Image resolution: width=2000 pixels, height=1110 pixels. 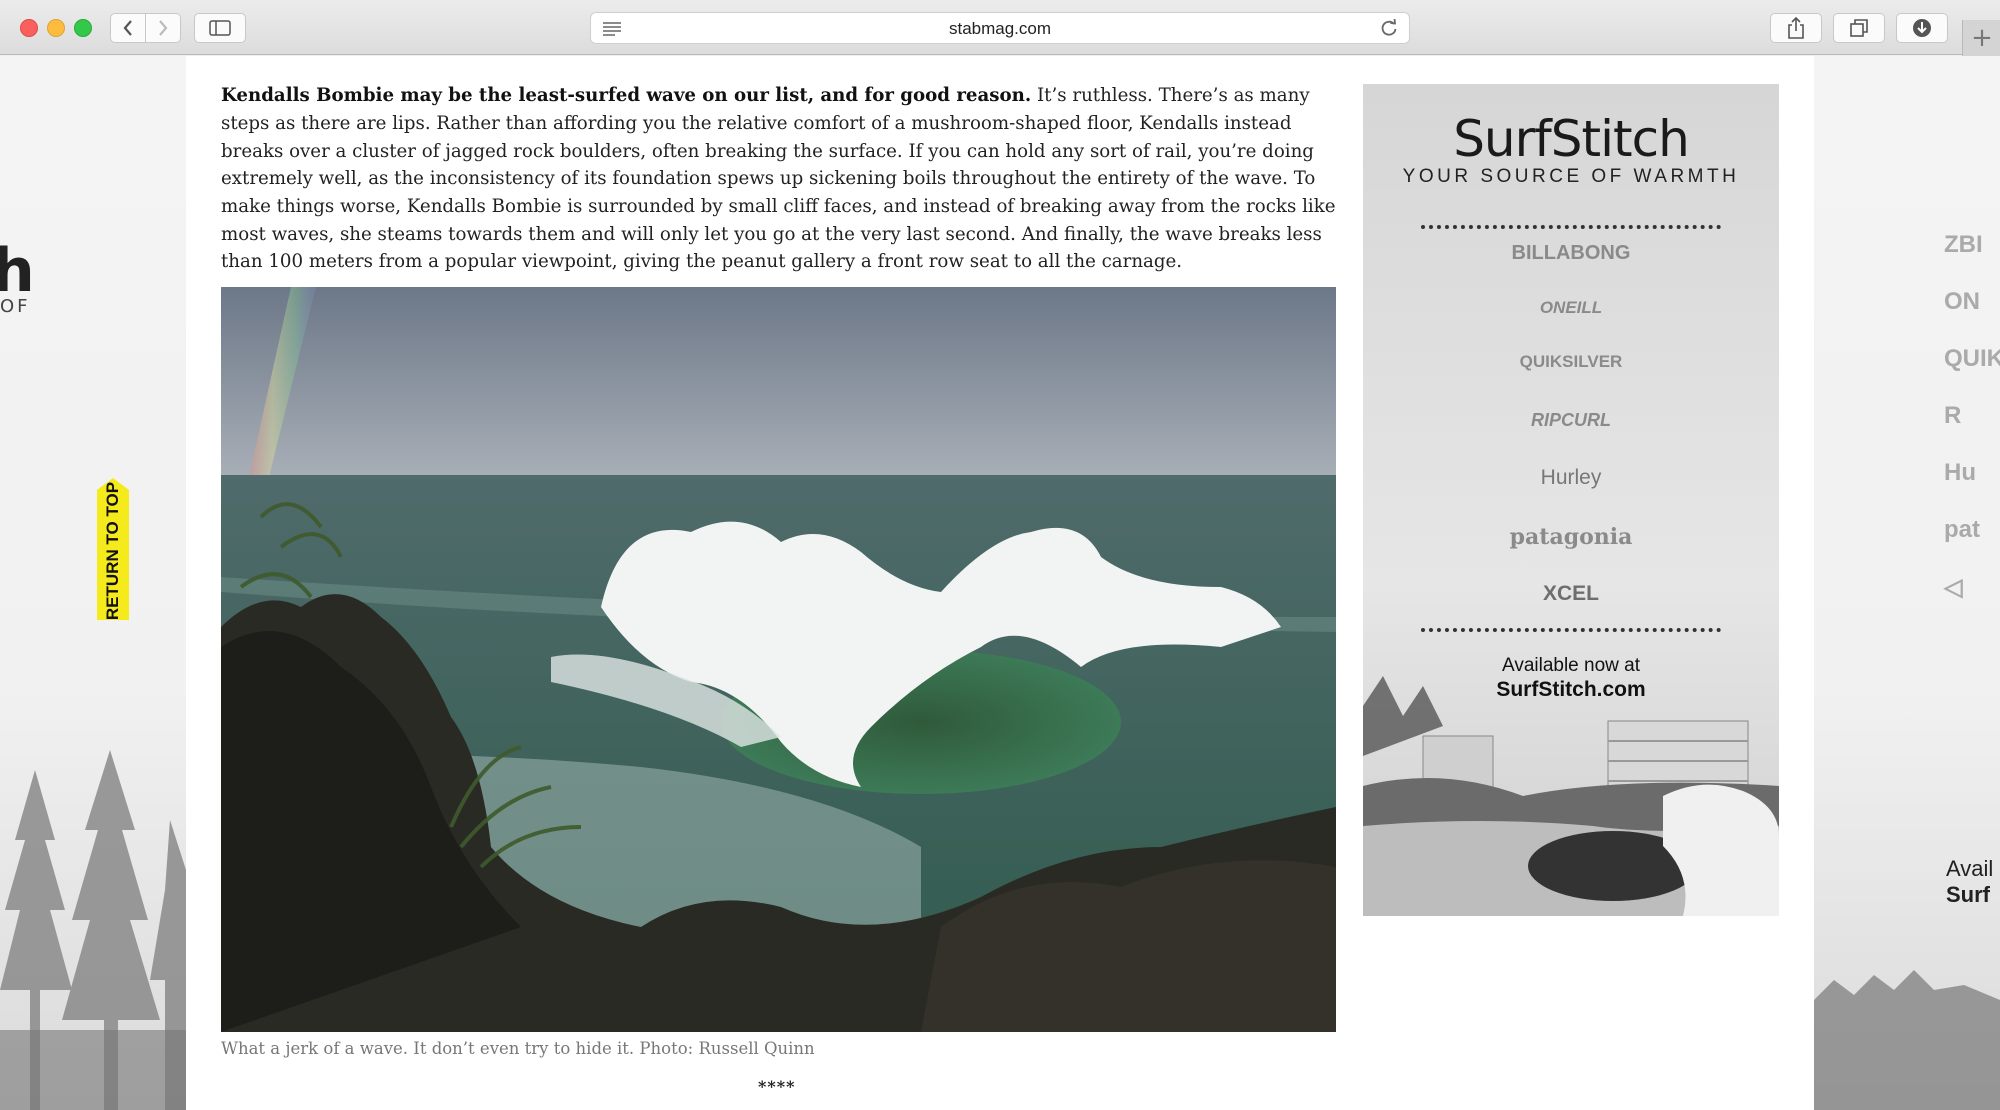 I want to click on right-background-brand-list: ZBI ON QUIK R Hu pat ◁, so click(x=1972, y=430).